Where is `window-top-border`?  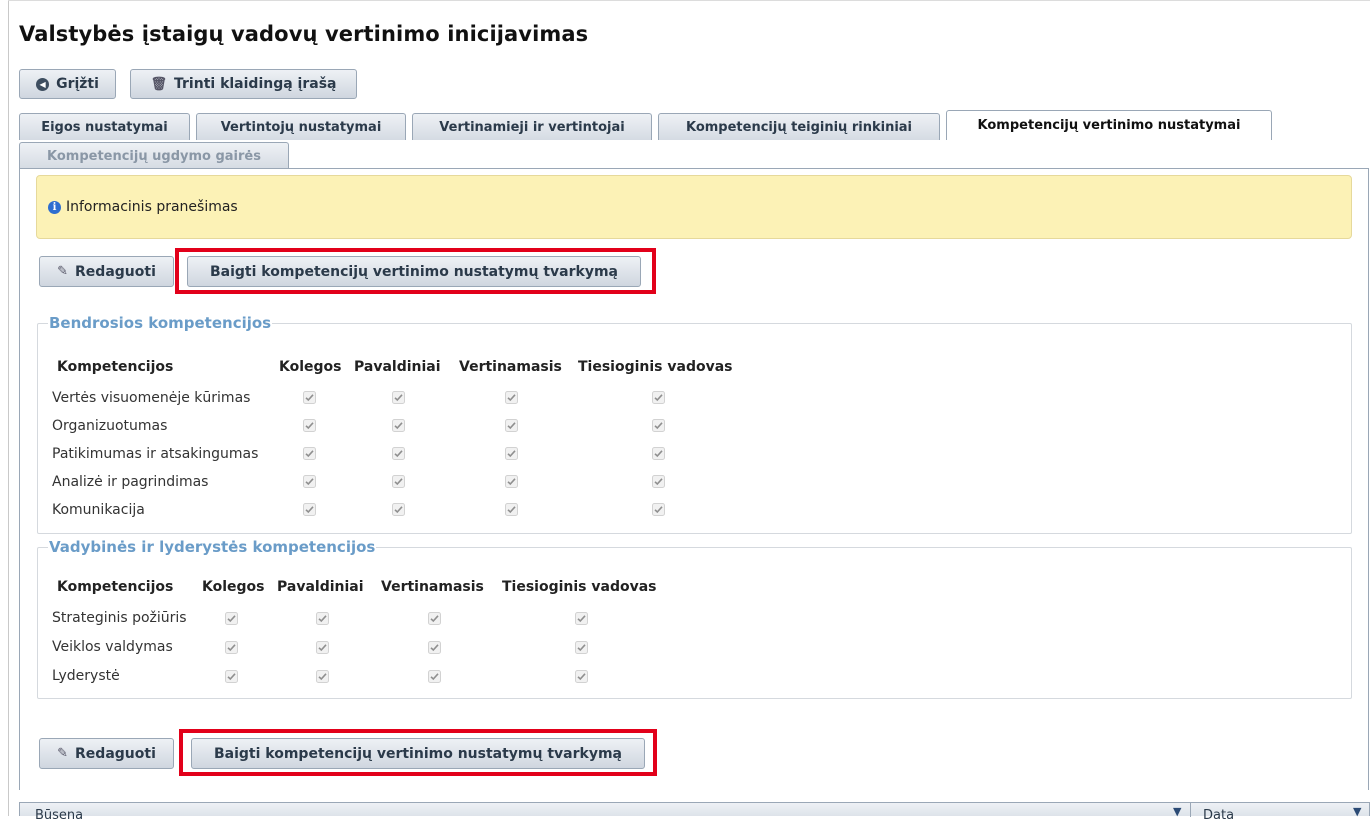 window-top-border is located at coordinates (689, 0).